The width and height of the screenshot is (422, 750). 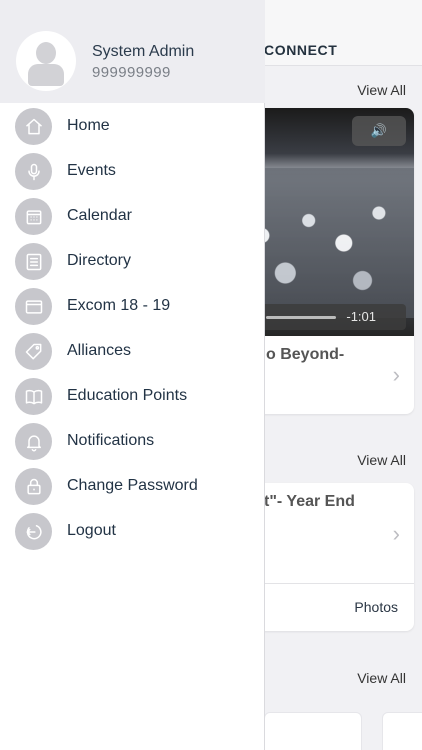 I want to click on video-time: -1:01, so click(x=361, y=316).